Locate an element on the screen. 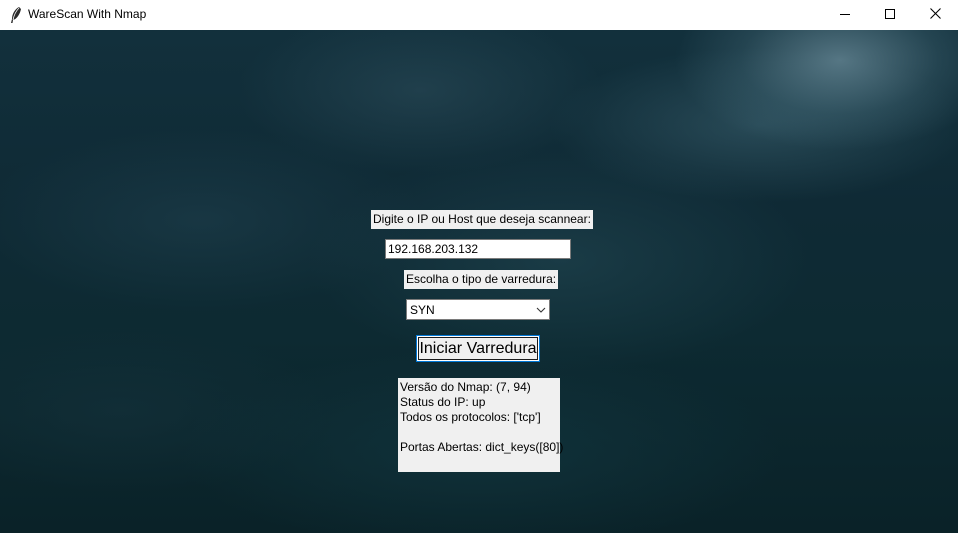  scan-type-dropdown: SYN is located at coordinates (478, 309).